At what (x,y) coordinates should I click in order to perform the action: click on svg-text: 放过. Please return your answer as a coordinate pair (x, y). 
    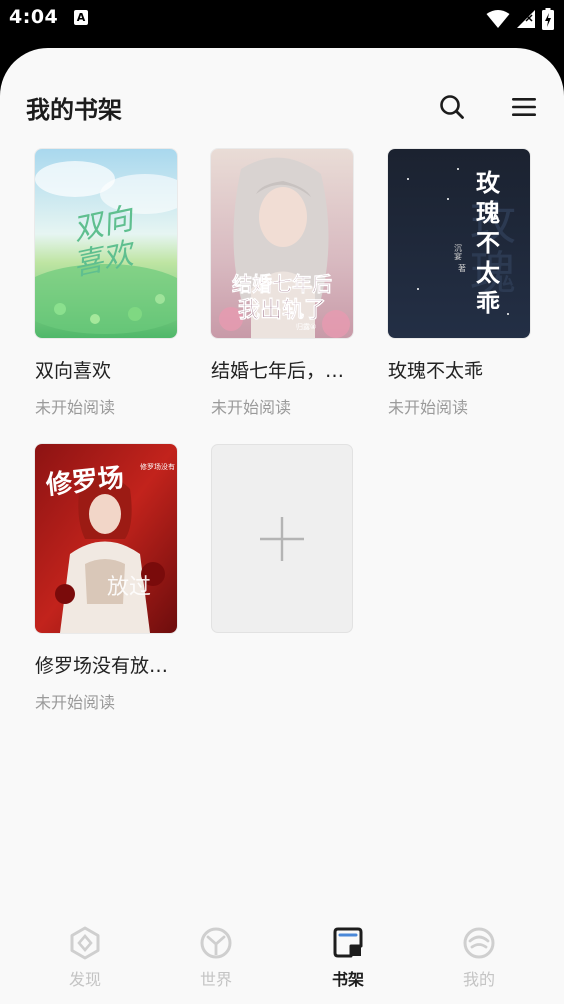
    Looking at the image, I should click on (129, 587).